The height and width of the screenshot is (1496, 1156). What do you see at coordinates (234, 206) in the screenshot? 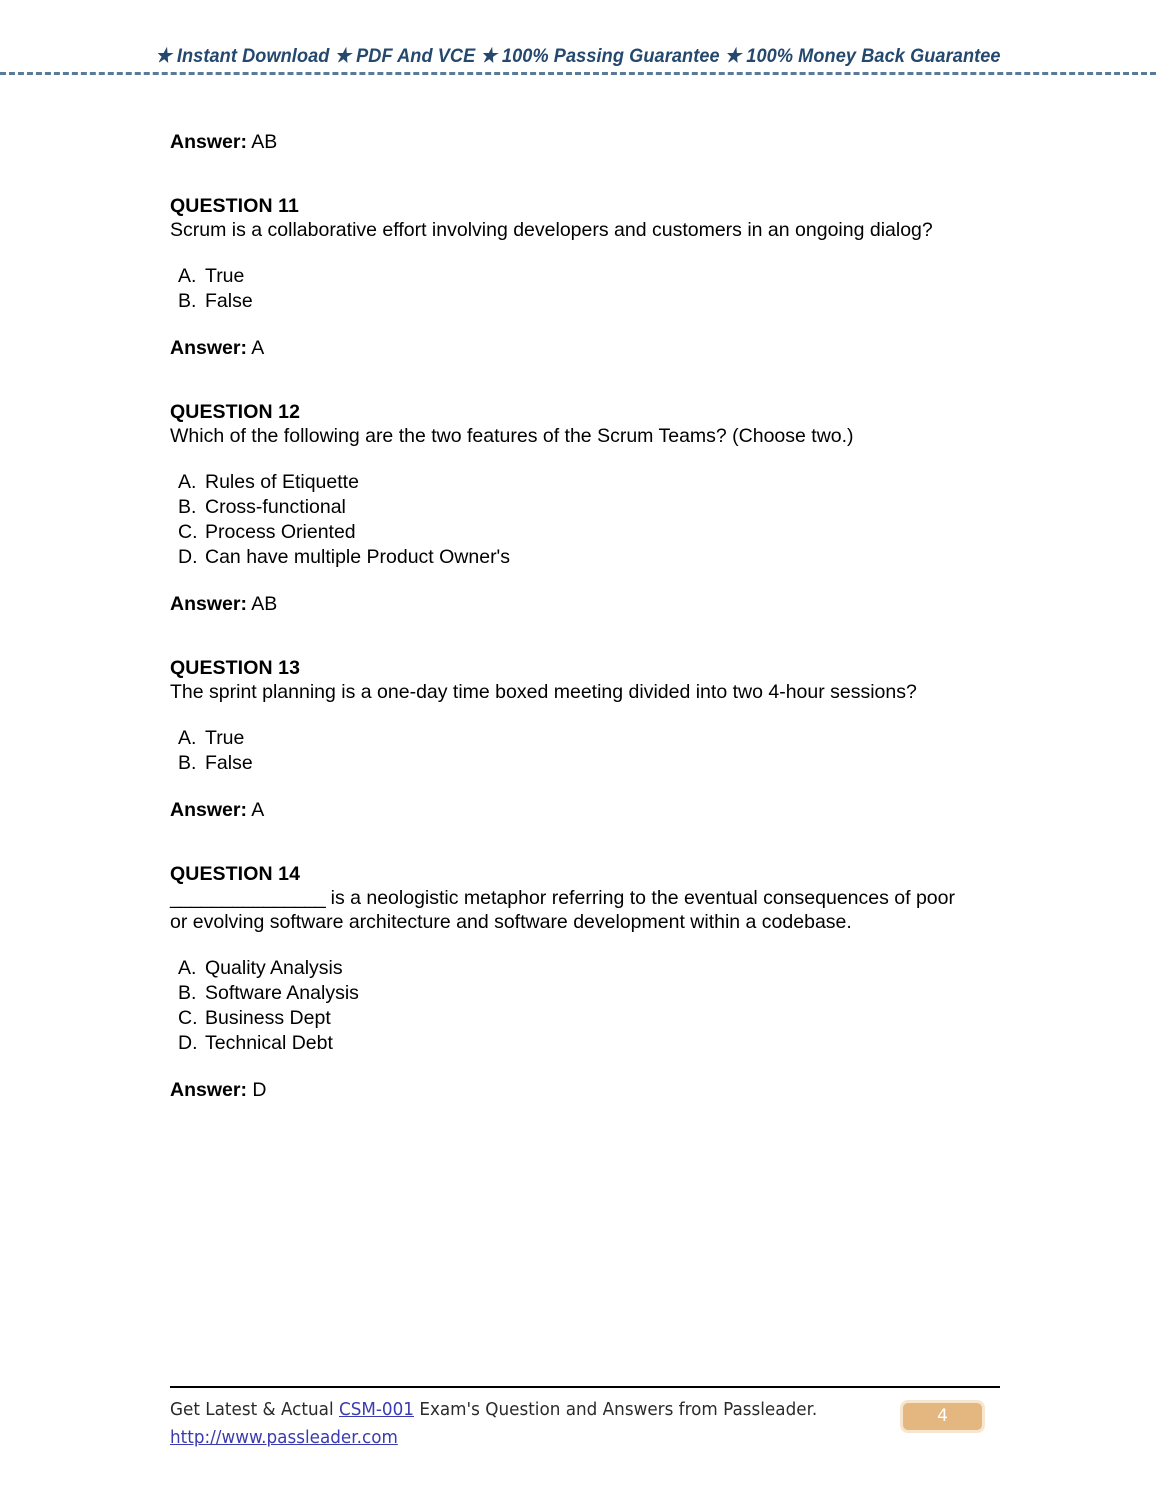
I see `question-heading: QUESTION 11` at bounding box center [234, 206].